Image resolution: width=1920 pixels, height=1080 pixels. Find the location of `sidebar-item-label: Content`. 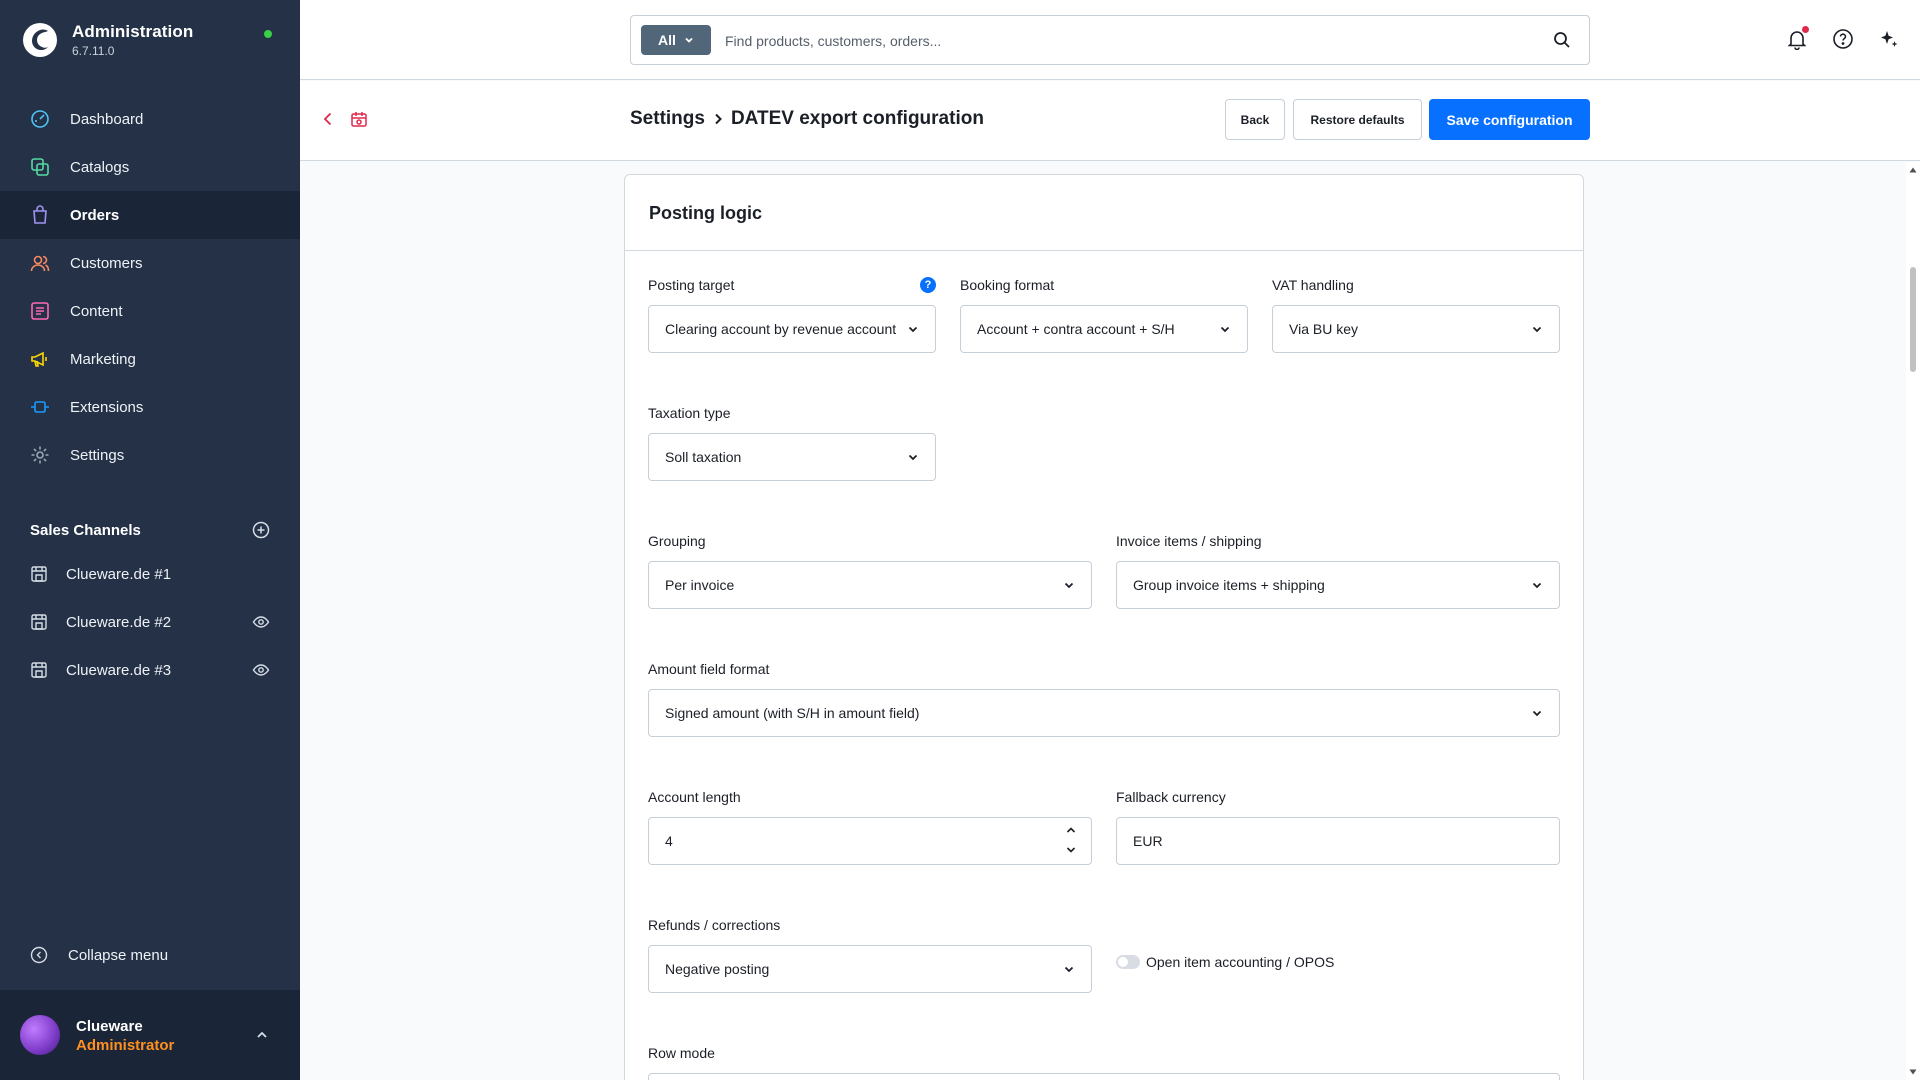

sidebar-item-label: Content is located at coordinates (96, 311).